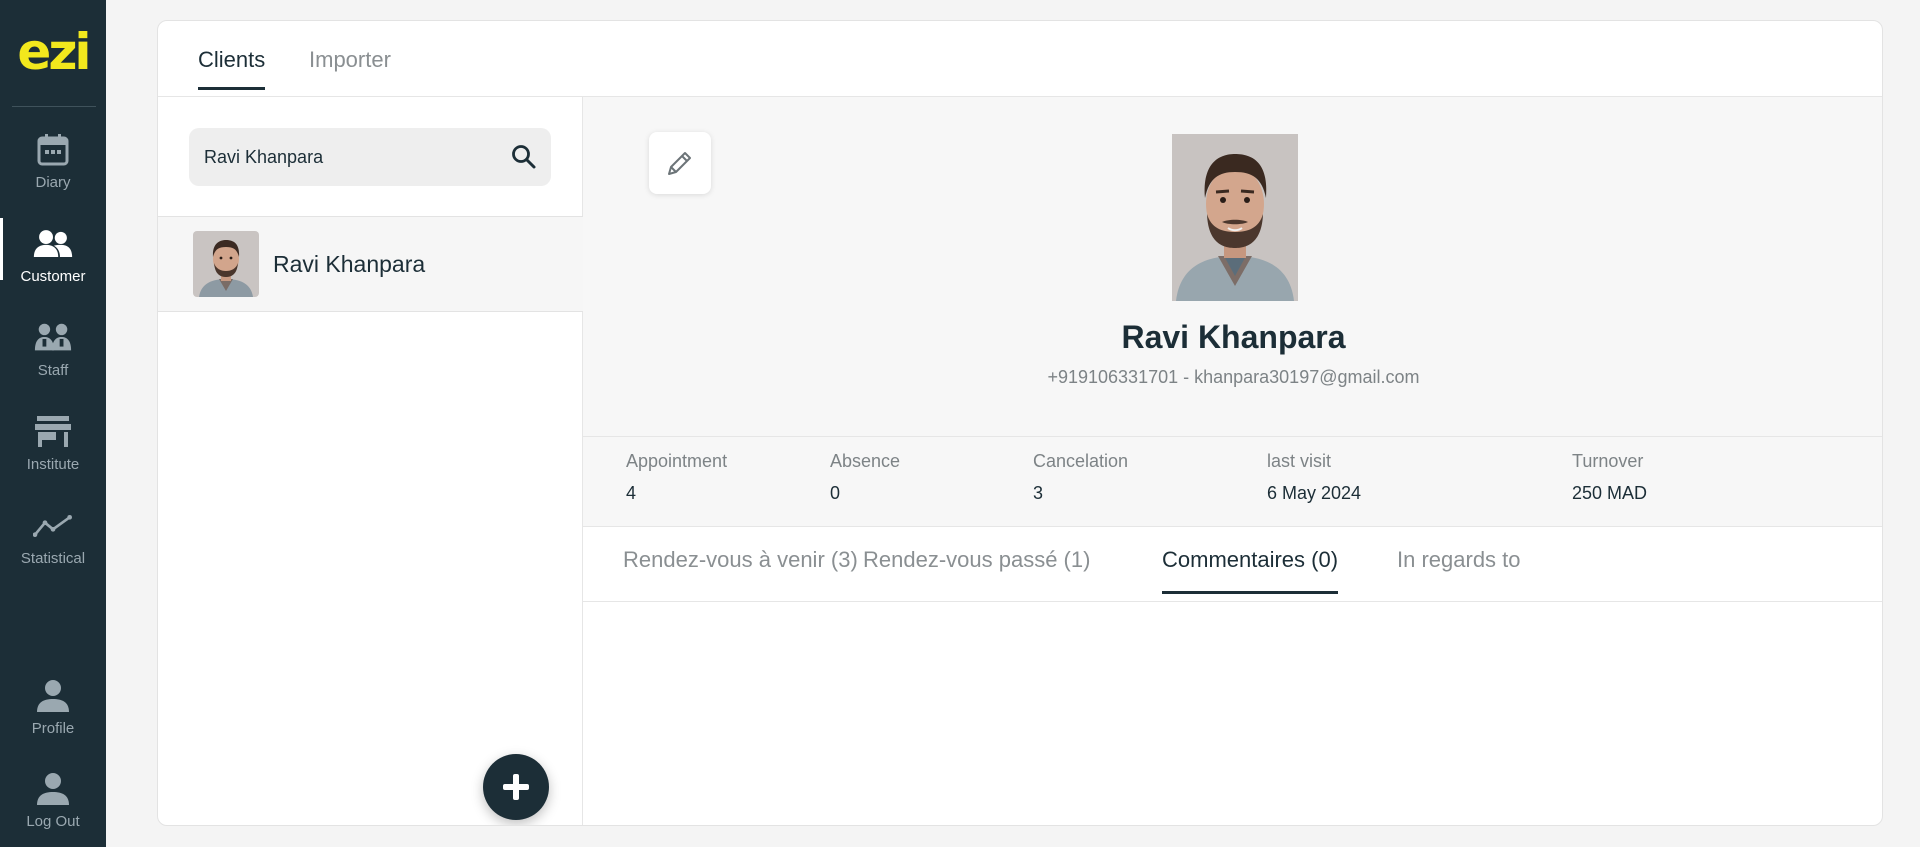 The image size is (1920, 847). I want to click on stat-appointment: Appointment 4, so click(676, 477).